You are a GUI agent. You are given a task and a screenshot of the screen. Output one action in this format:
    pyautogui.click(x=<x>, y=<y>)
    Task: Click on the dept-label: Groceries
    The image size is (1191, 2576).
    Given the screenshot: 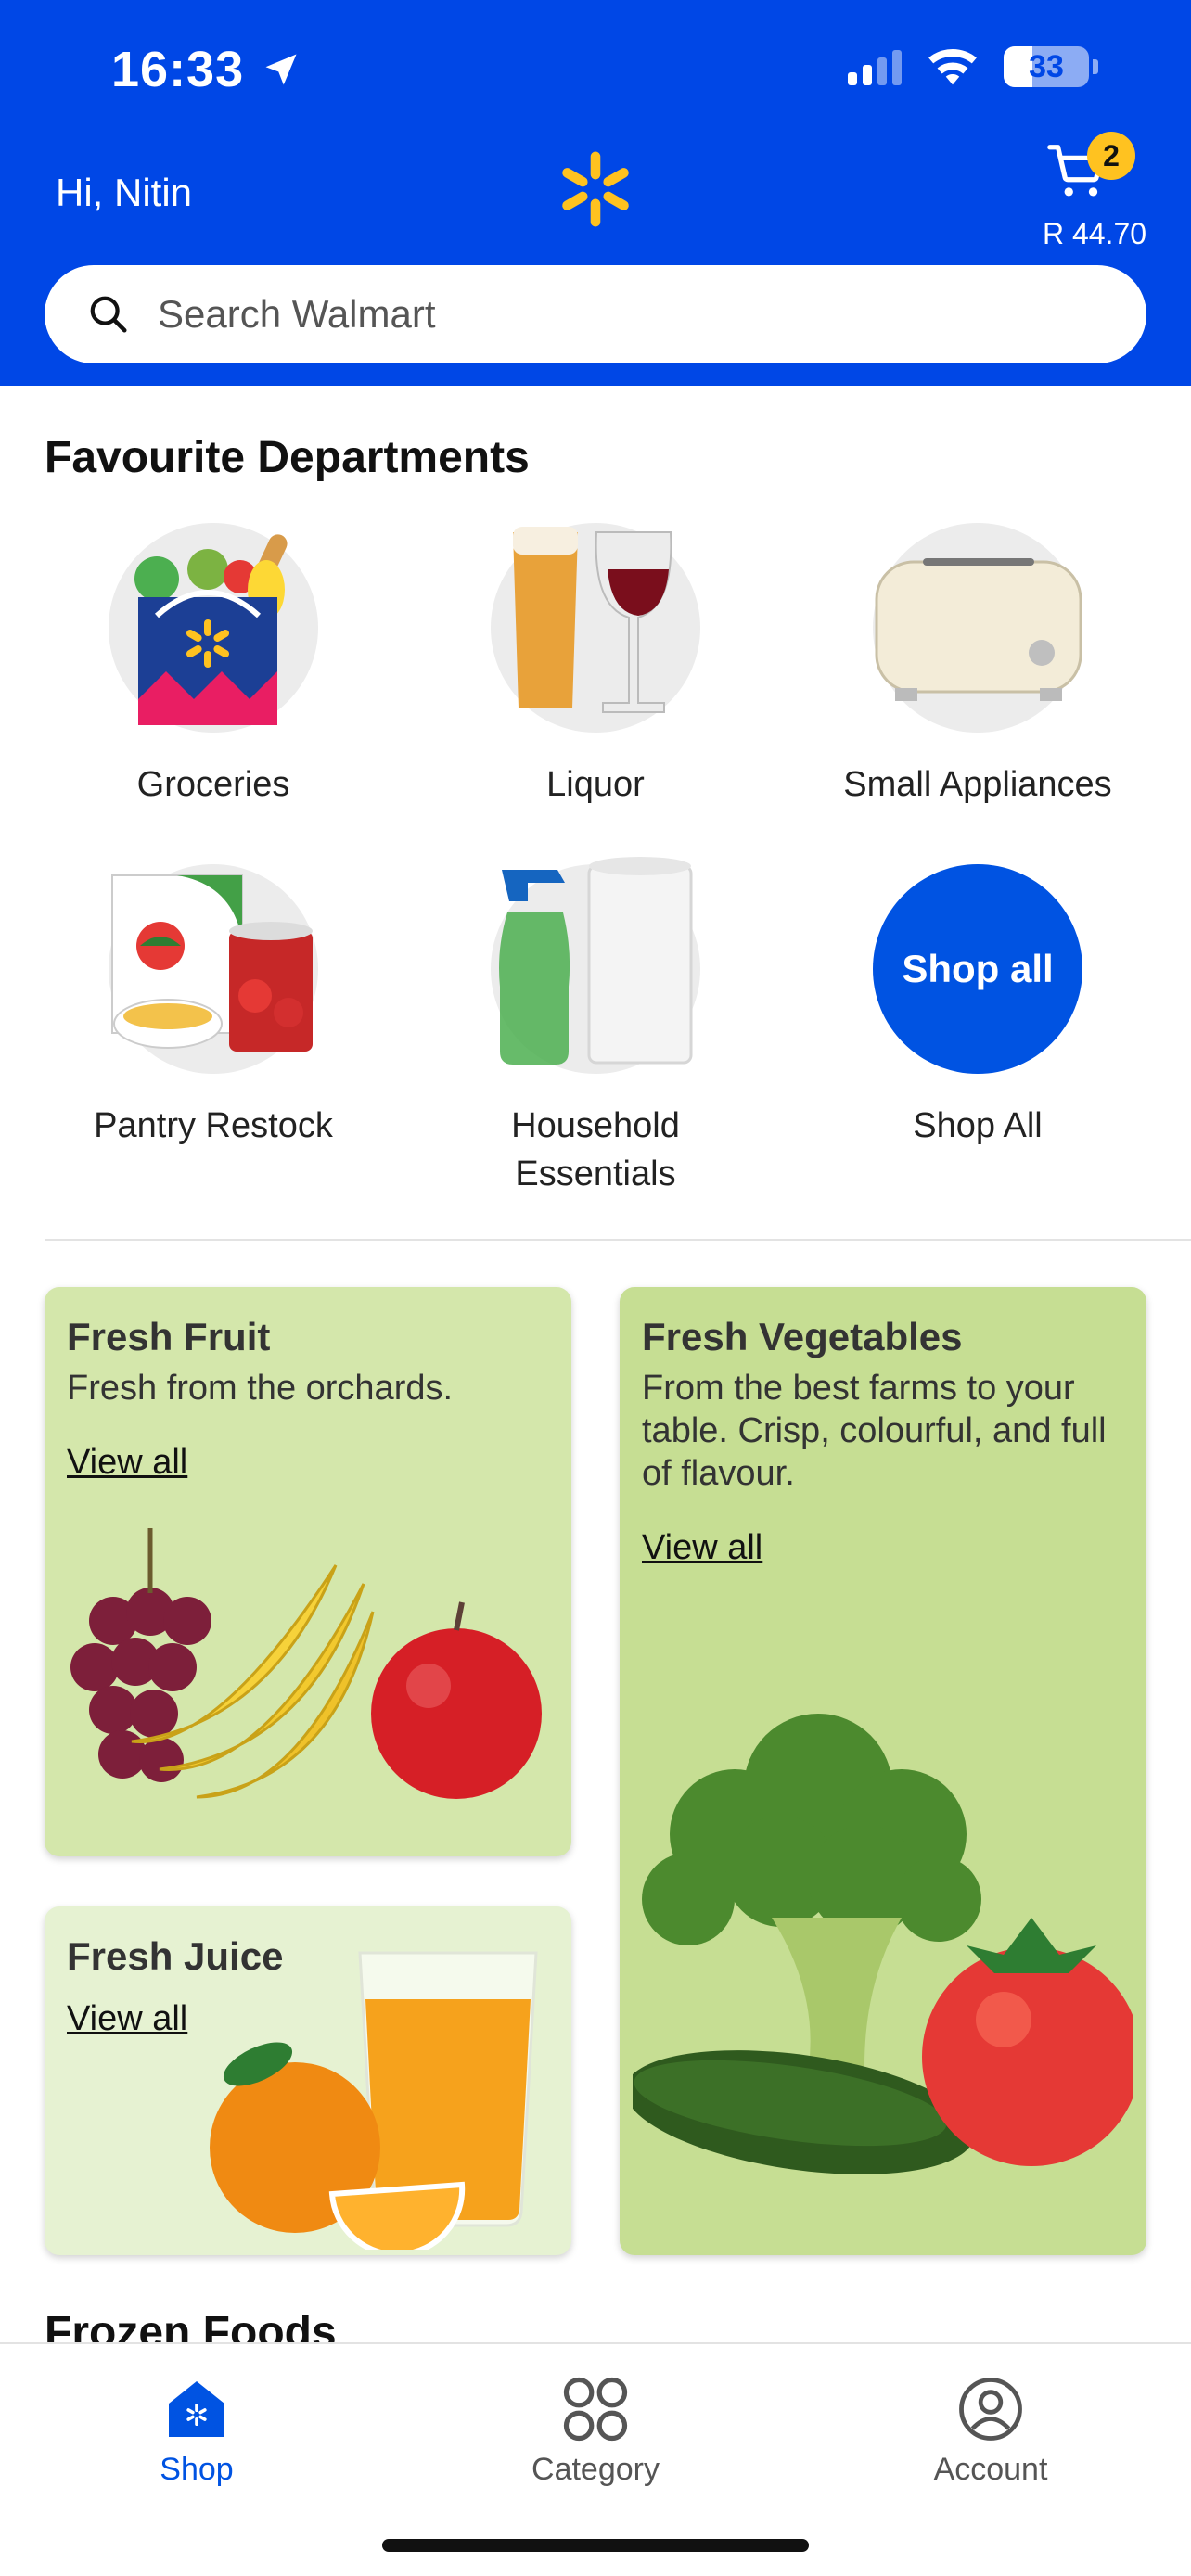 What is the action you would take?
    pyautogui.click(x=213, y=784)
    